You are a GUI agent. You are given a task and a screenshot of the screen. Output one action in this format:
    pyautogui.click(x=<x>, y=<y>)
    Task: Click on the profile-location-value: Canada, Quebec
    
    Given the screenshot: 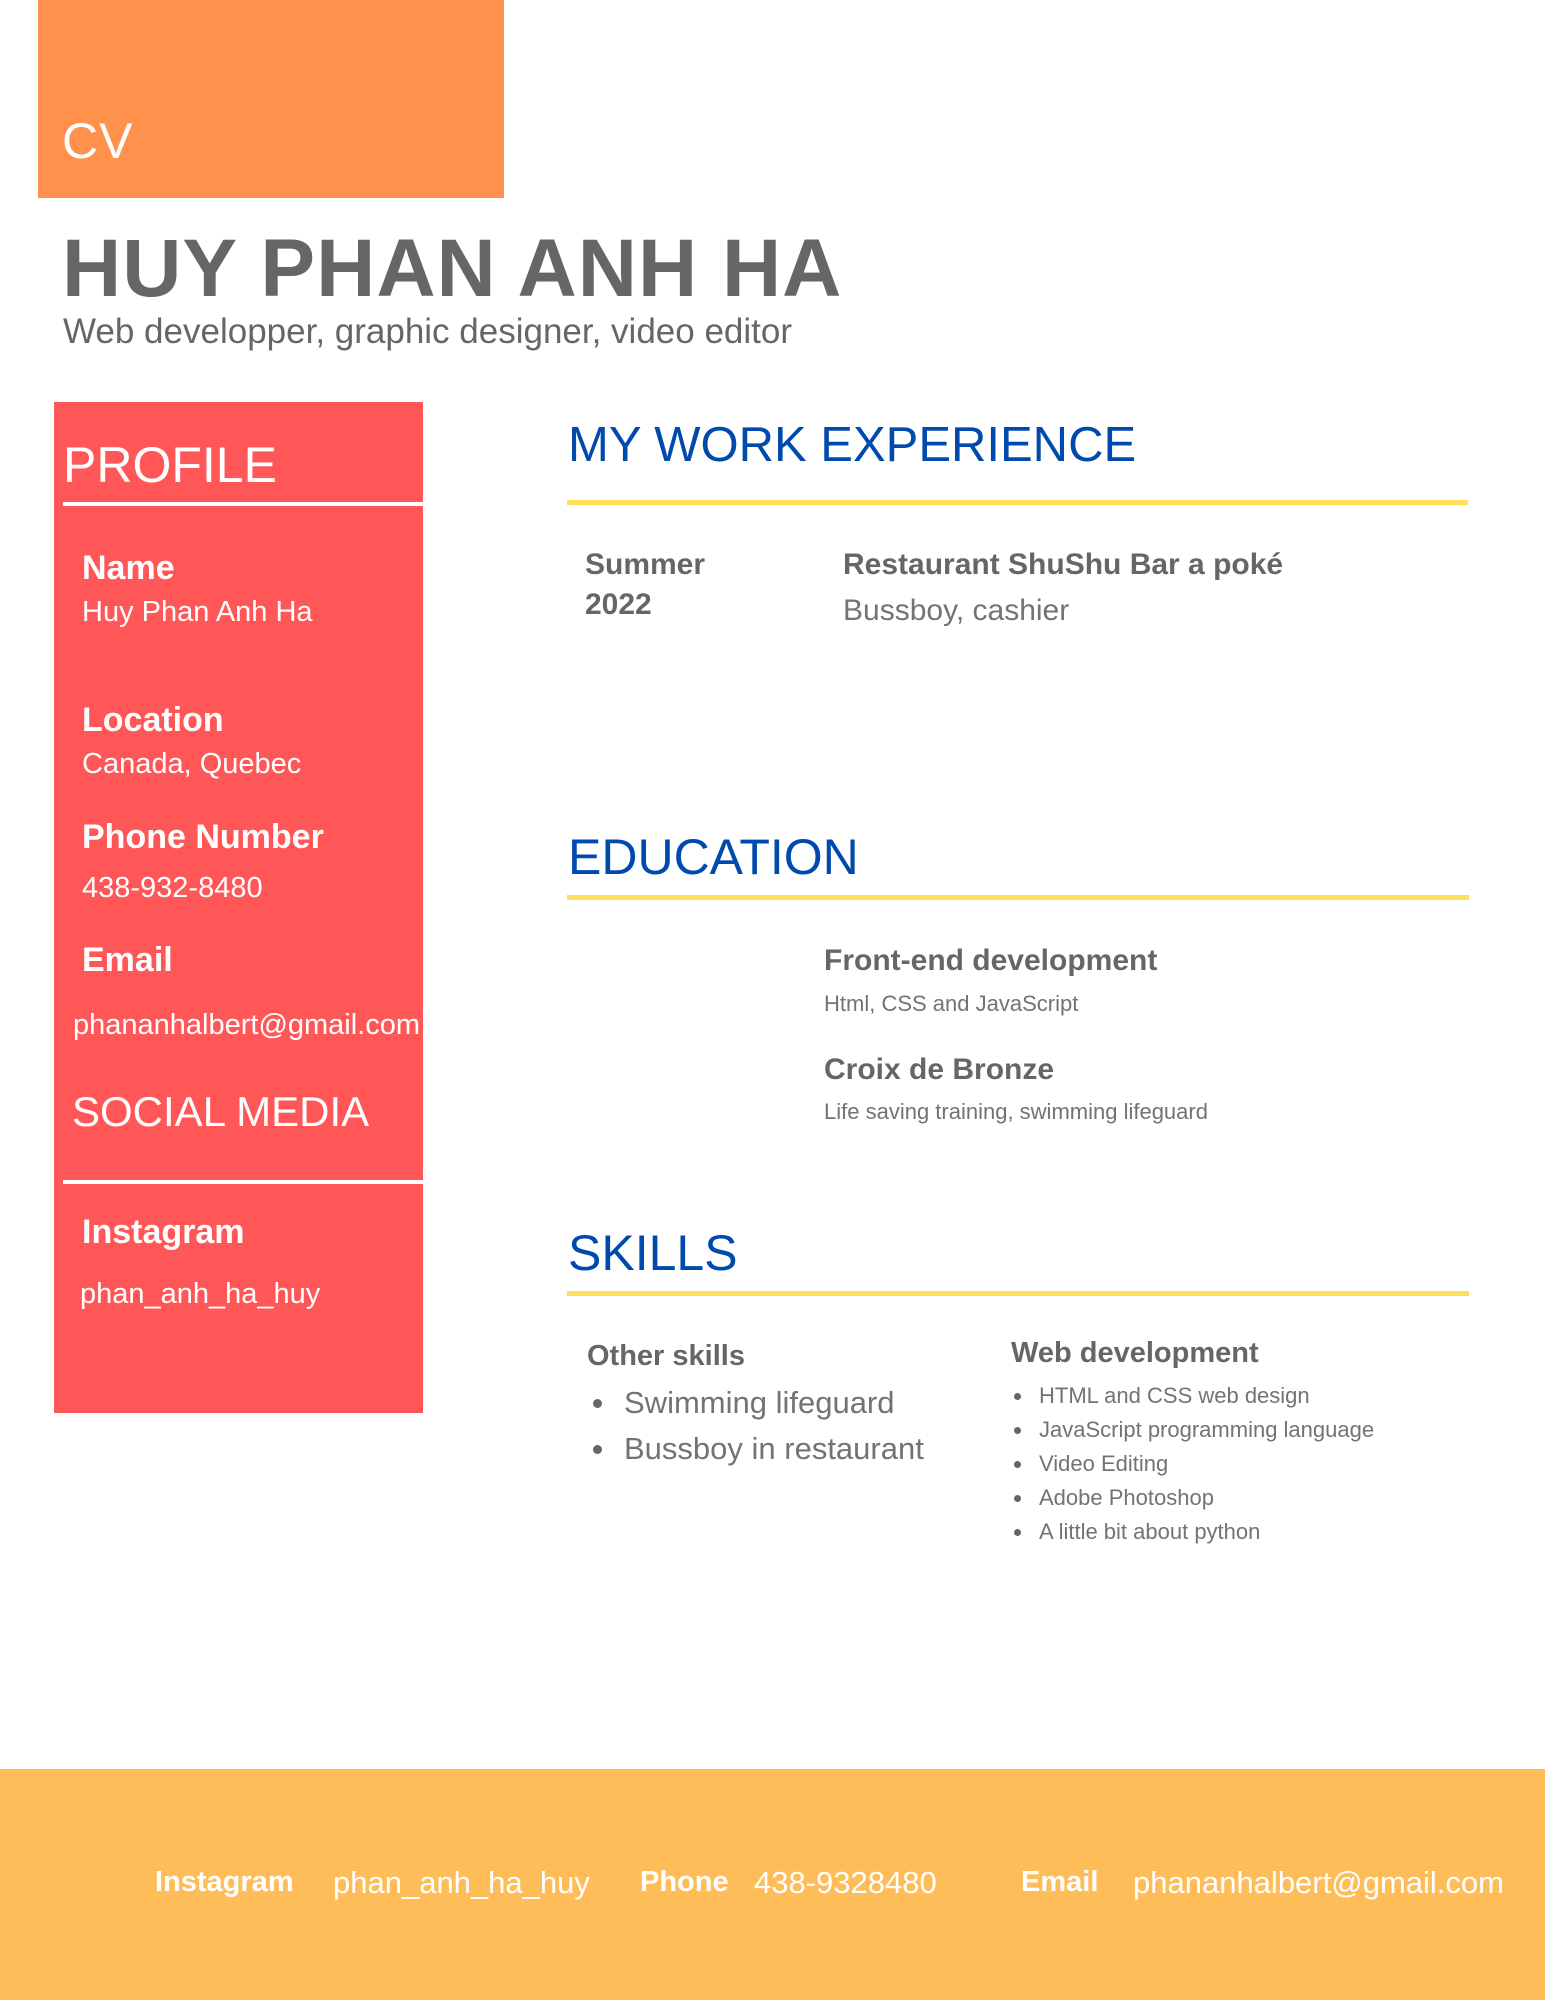 What is the action you would take?
    pyautogui.click(x=192, y=764)
    